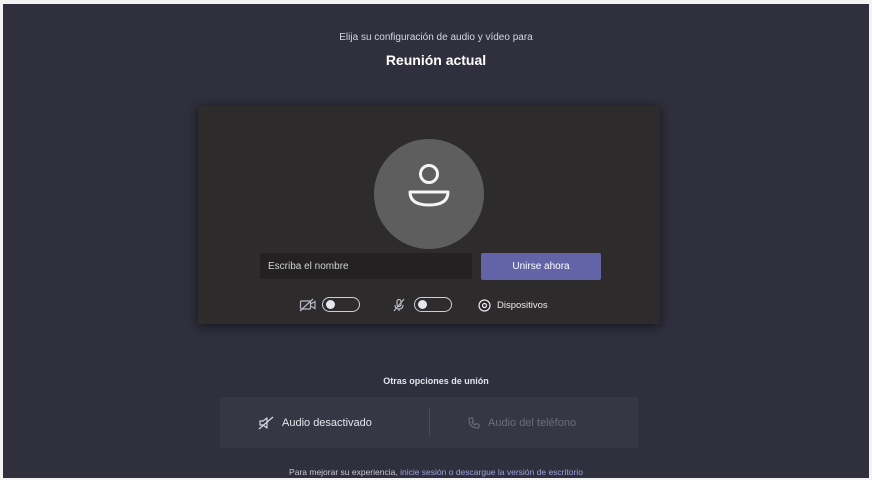 This screenshot has width=872, height=480. What do you see at coordinates (366, 266) in the screenshot?
I see `name-input` at bounding box center [366, 266].